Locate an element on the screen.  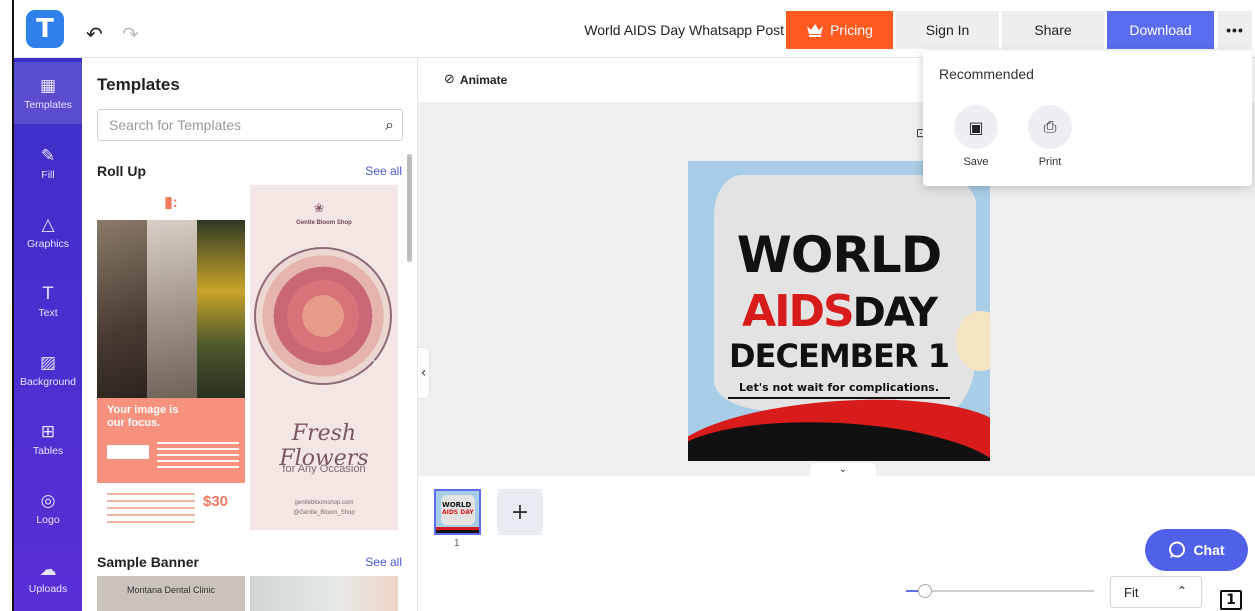
nav-item-tables: ⊞ Tables is located at coordinates (48, 439).